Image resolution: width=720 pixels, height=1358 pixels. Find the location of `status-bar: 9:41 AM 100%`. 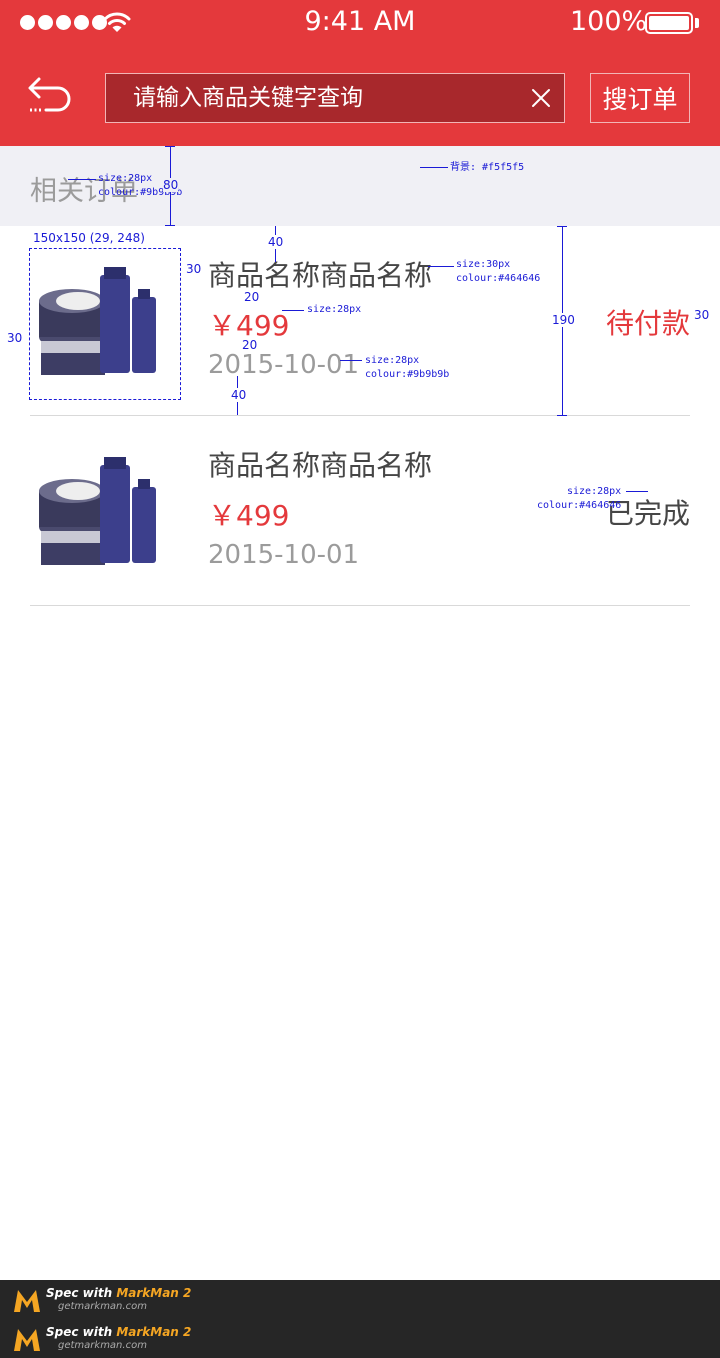

status-bar: 9:41 AM 100% is located at coordinates (360, 24).